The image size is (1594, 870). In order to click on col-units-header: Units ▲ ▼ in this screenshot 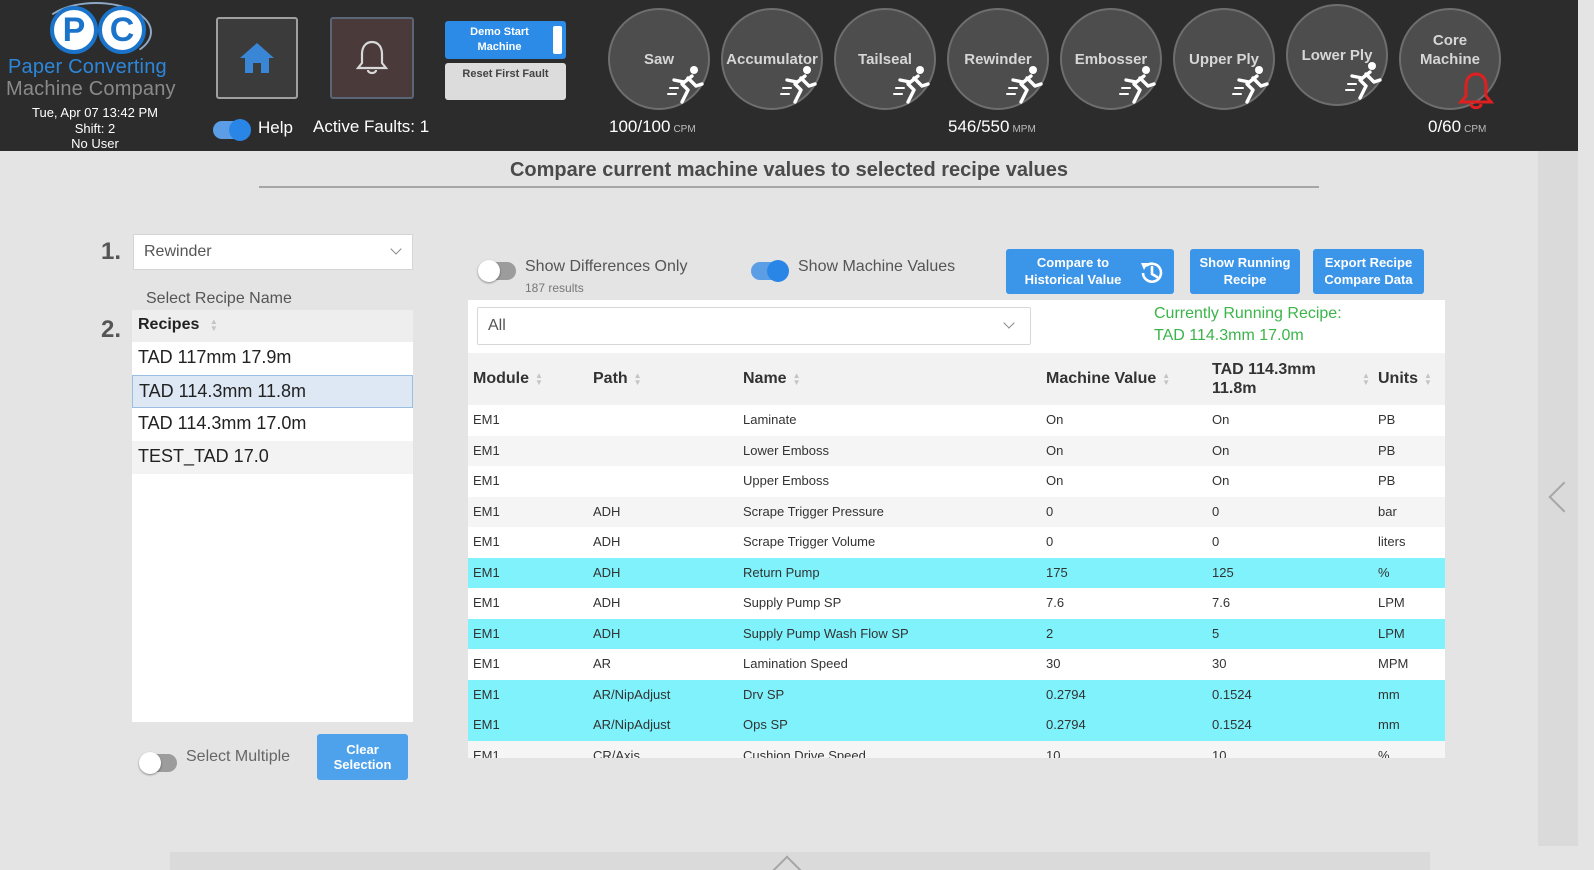, I will do `click(1405, 379)`.